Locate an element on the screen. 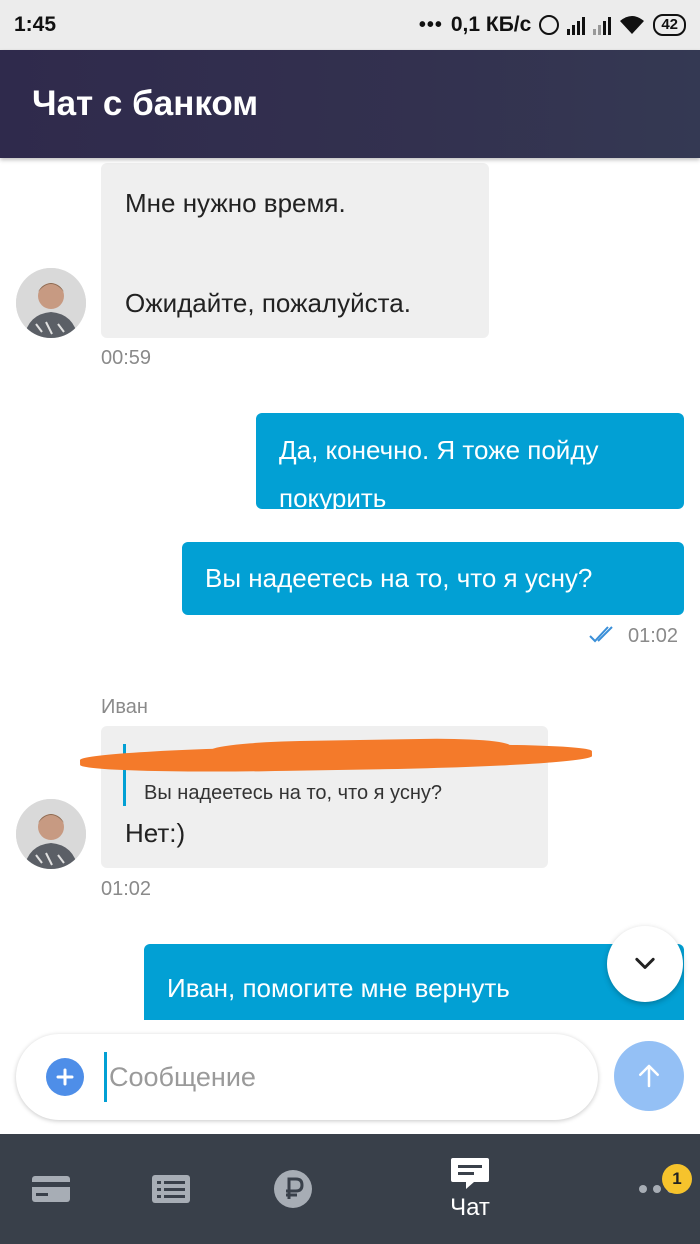 Image resolution: width=700 pixels, height=1244 pixels. message-line: Ожидайте, пожалуйста. is located at coordinates (268, 303).